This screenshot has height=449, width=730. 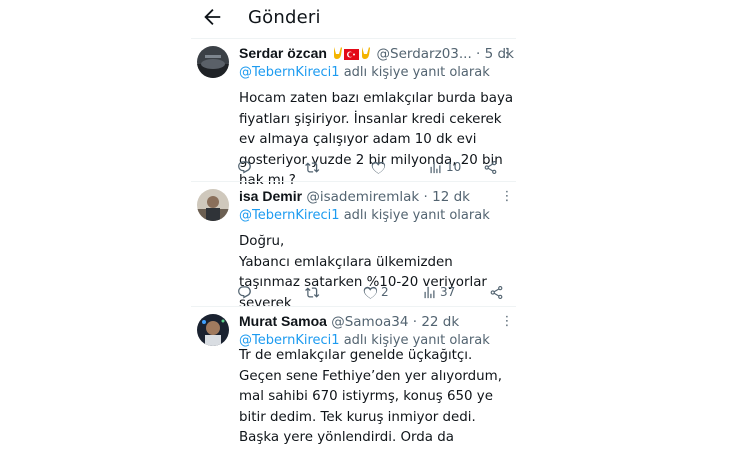 What do you see at coordinates (385, 292) in the screenshot?
I see `likes-count: 2` at bounding box center [385, 292].